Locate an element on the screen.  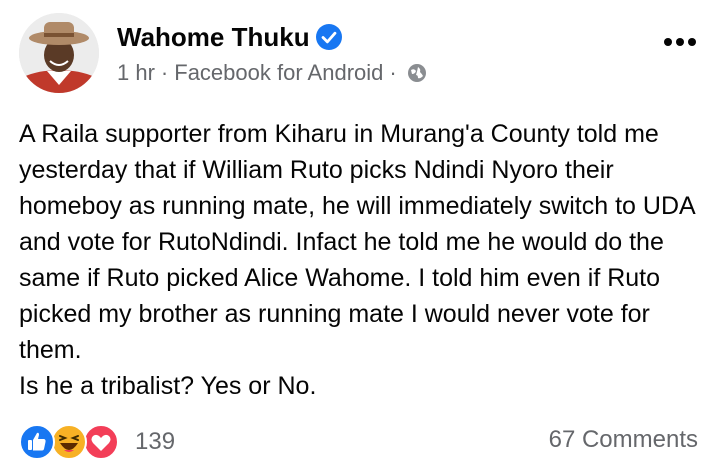
post-meta: 1 hr · Facebook for Android · is located at coordinates (272, 73).